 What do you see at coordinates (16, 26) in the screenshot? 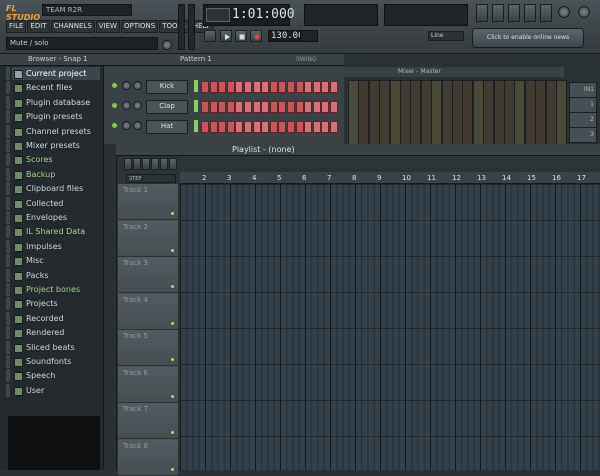
I see `menu-file: FILE` at bounding box center [16, 26].